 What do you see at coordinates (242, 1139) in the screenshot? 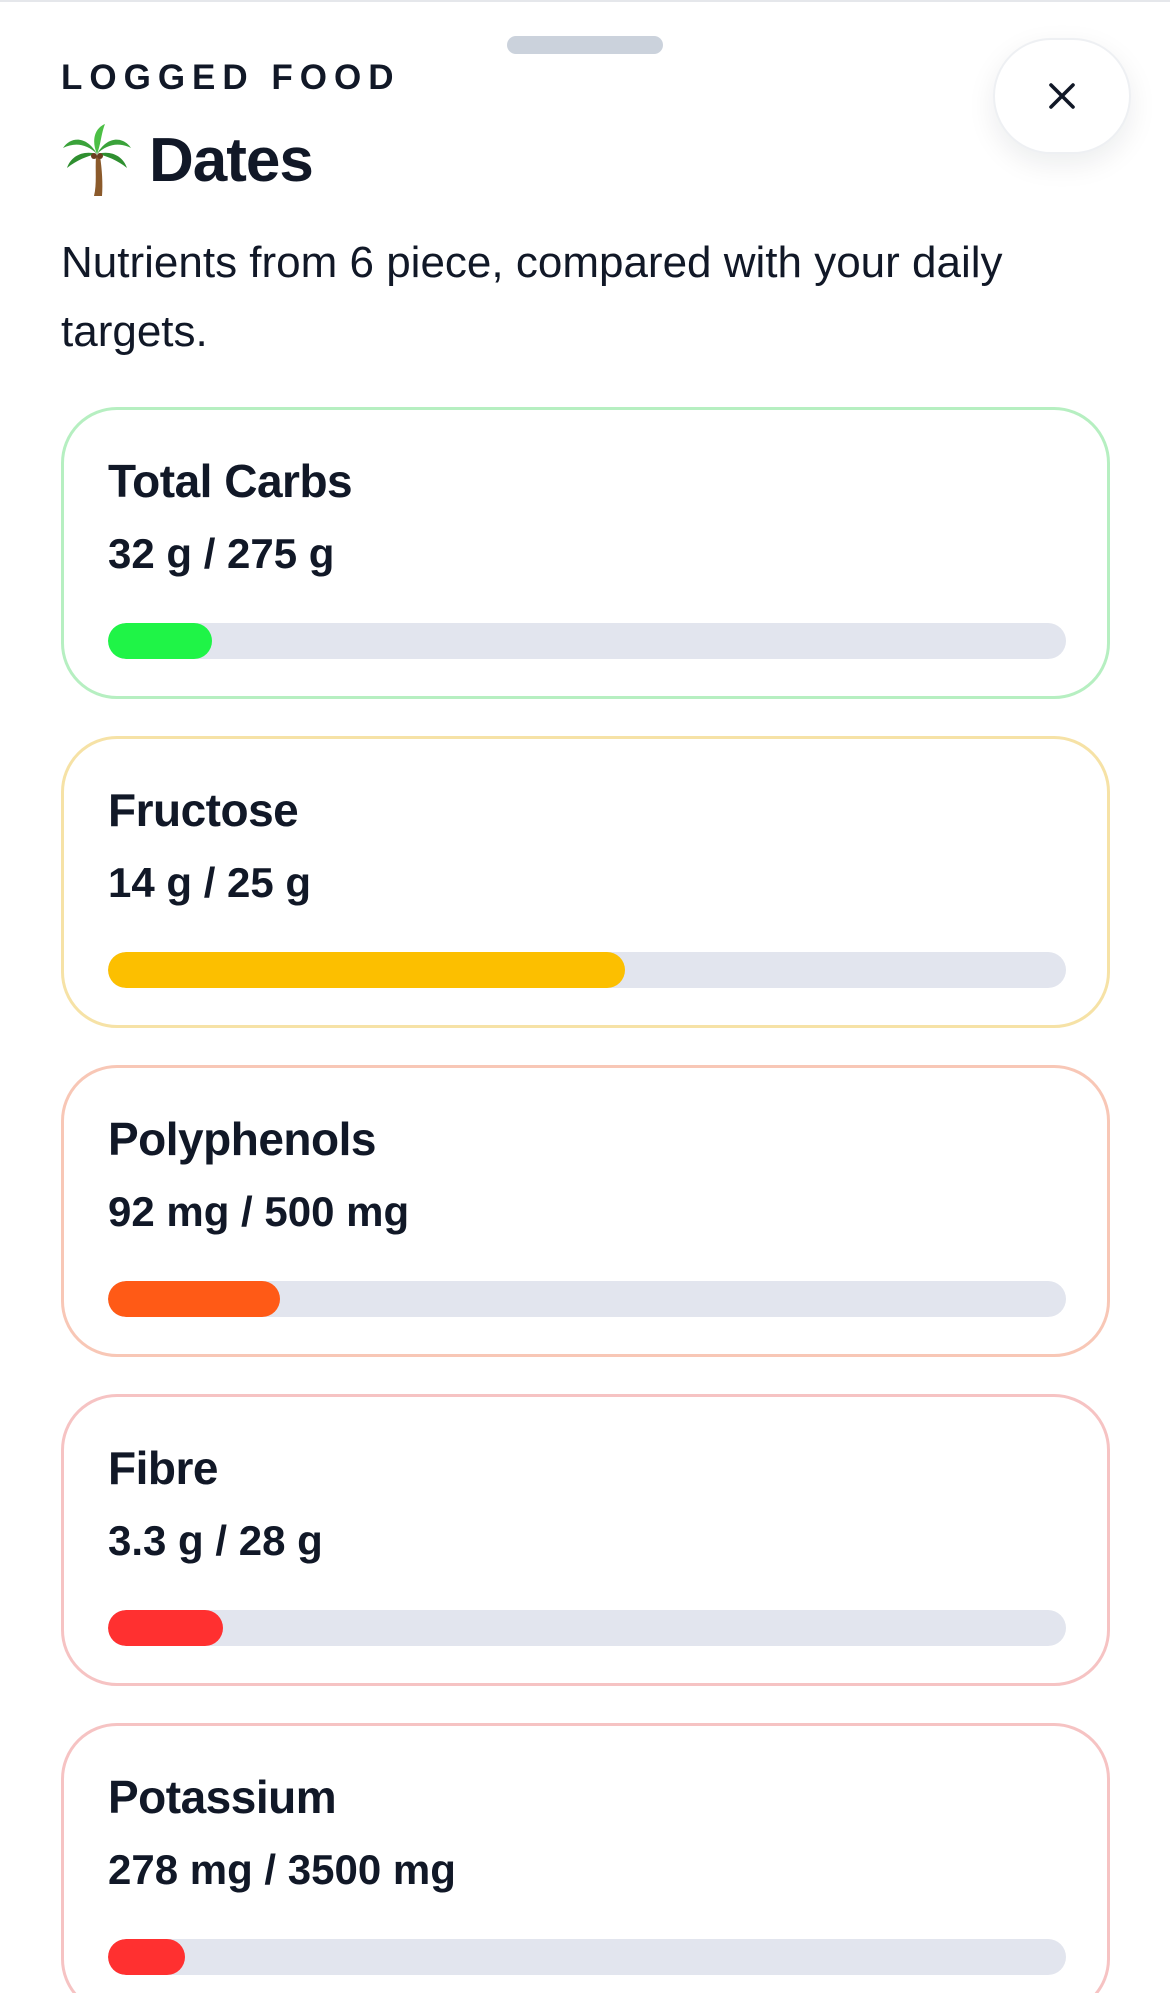
I see `nutrient-name: Polyphenols` at bounding box center [242, 1139].